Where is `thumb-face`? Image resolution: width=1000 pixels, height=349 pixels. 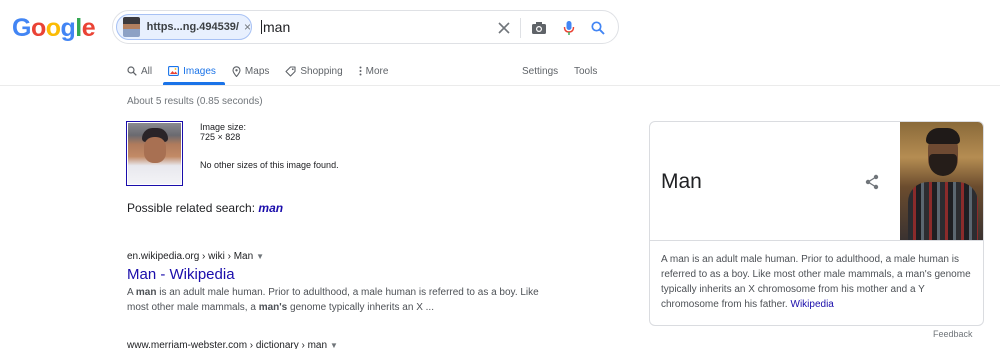 thumb-face is located at coordinates (155, 150).